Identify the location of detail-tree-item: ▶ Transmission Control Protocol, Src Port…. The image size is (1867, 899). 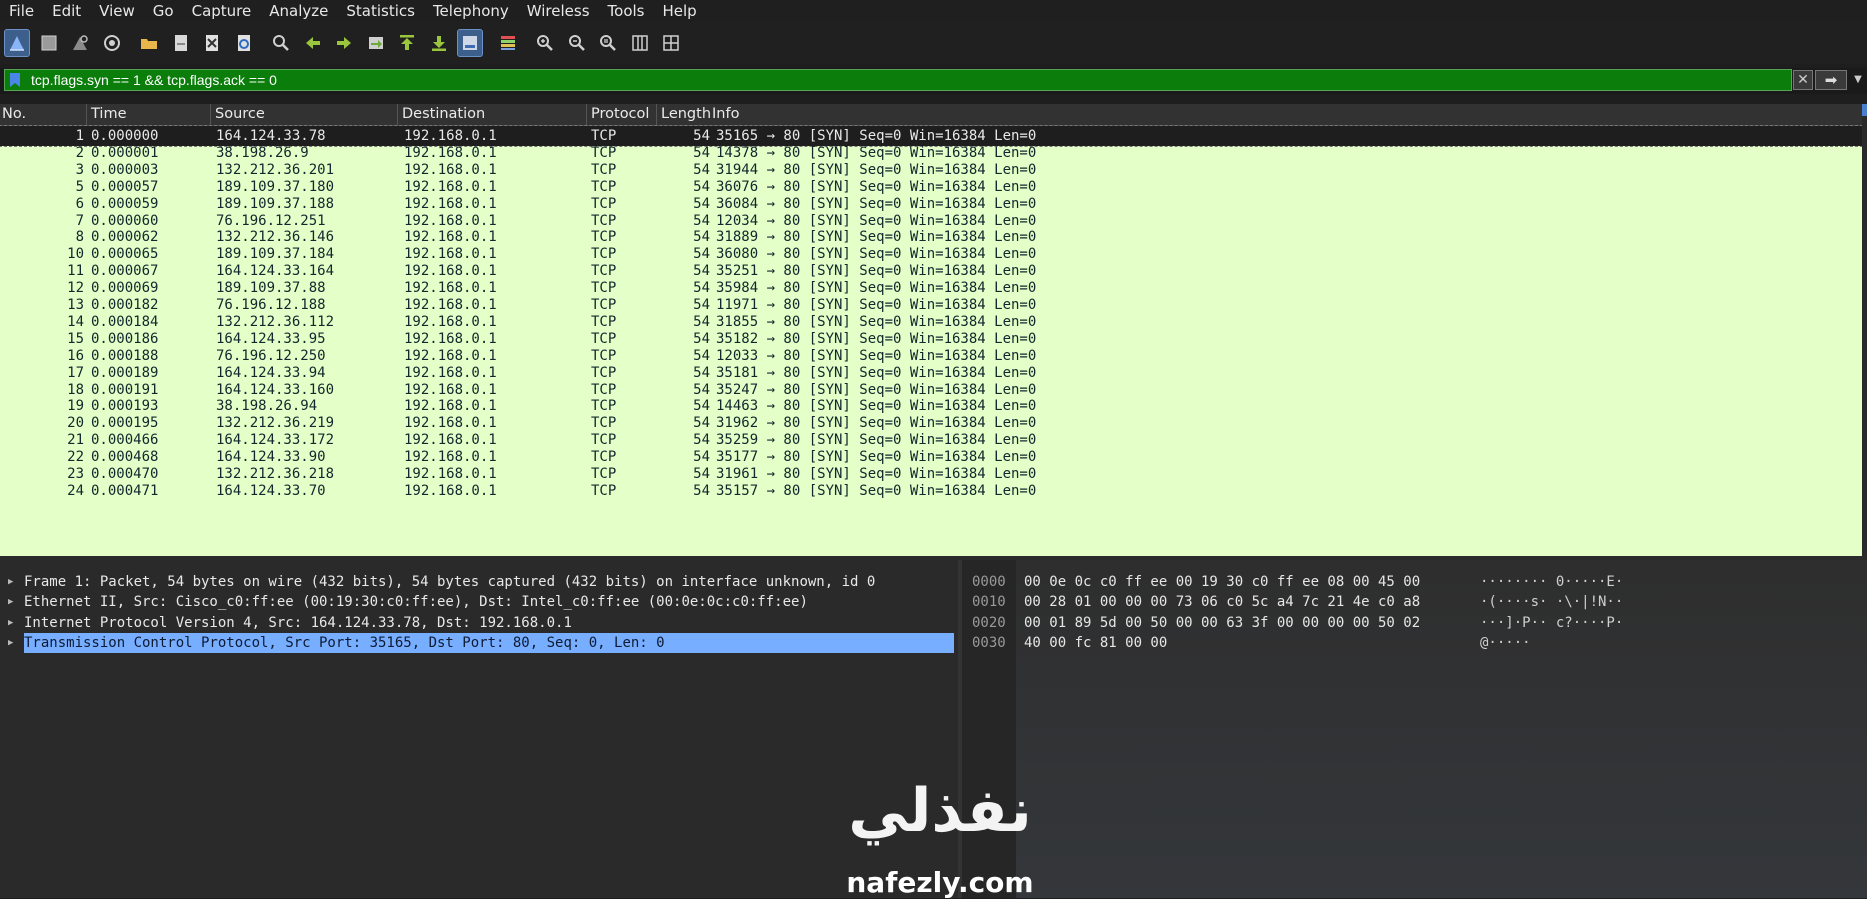
(479, 642).